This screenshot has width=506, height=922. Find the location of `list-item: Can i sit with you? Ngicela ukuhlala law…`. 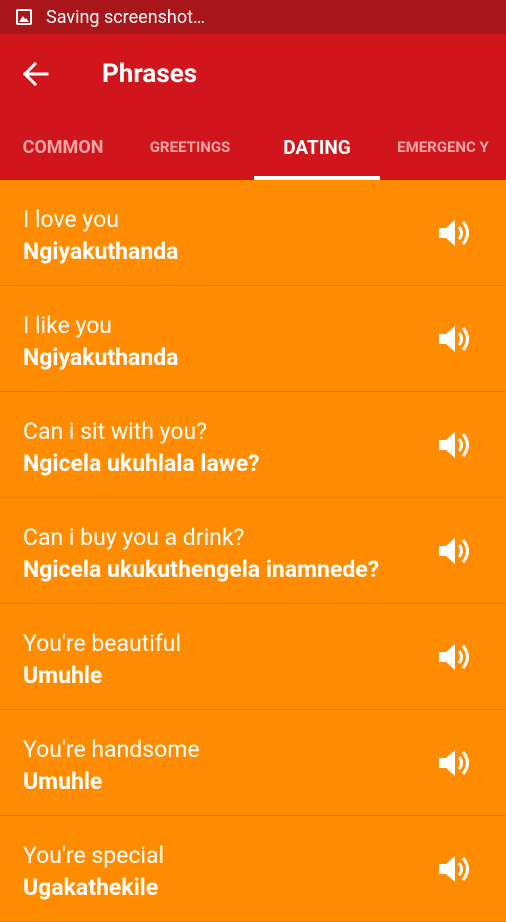

list-item: Can i sit with you? Ngicela ukuhlala law… is located at coordinates (253, 445).